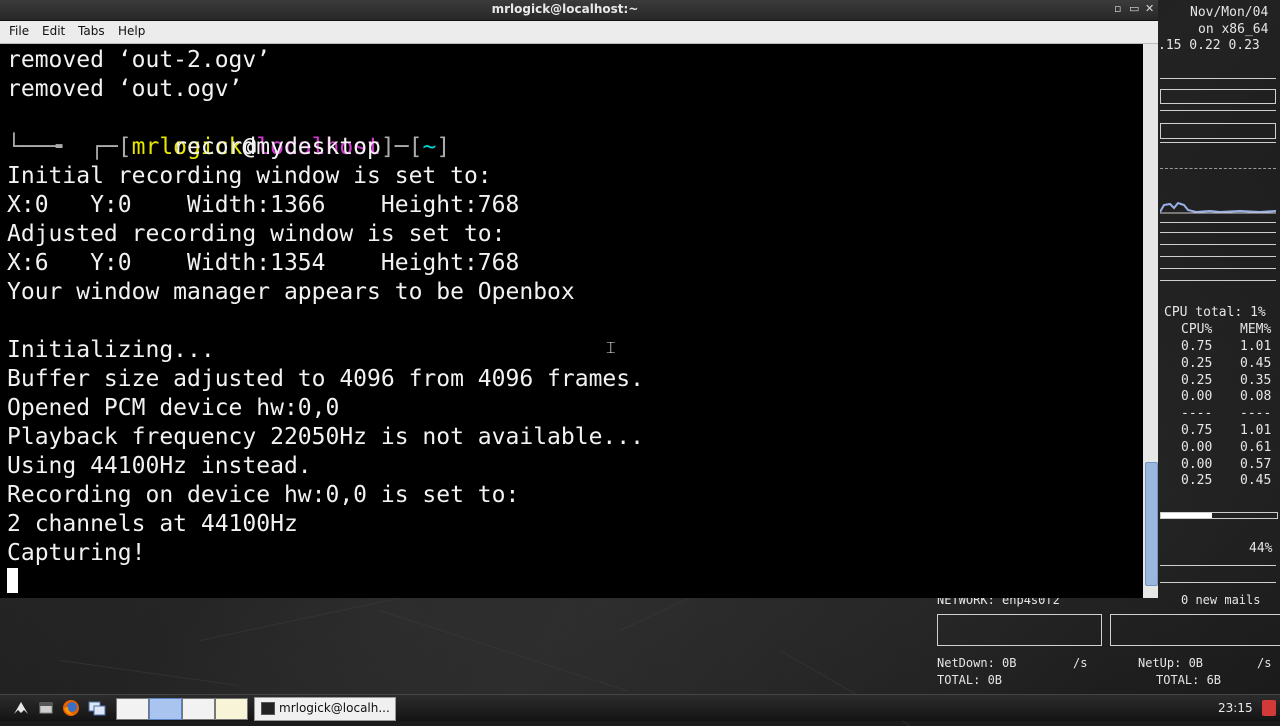 This screenshot has height=726, width=1280. What do you see at coordinates (640, 707) in the screenshot?
I see `taskbar: mrlogick@localh... 23:15` at bounding box center [640, 707].